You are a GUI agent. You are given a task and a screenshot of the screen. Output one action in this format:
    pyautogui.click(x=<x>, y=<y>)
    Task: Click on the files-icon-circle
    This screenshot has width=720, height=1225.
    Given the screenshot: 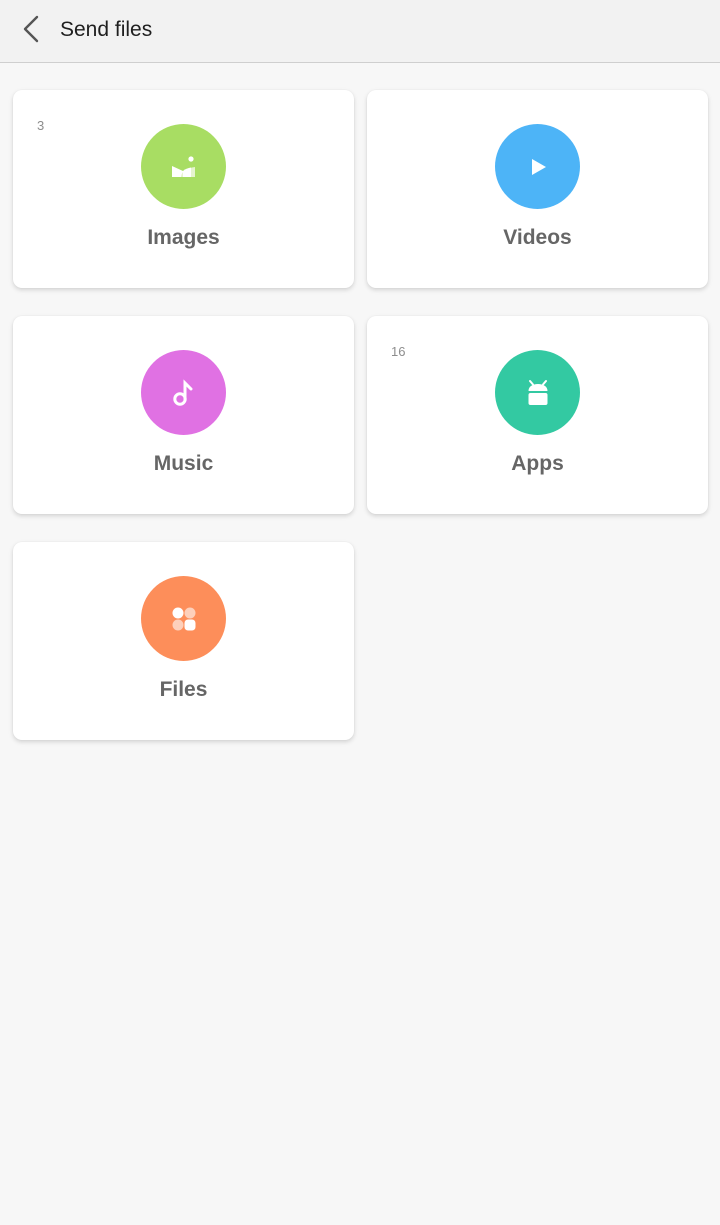 What is the action you would take?
    pyautogui.click(x=183, y=618)
    